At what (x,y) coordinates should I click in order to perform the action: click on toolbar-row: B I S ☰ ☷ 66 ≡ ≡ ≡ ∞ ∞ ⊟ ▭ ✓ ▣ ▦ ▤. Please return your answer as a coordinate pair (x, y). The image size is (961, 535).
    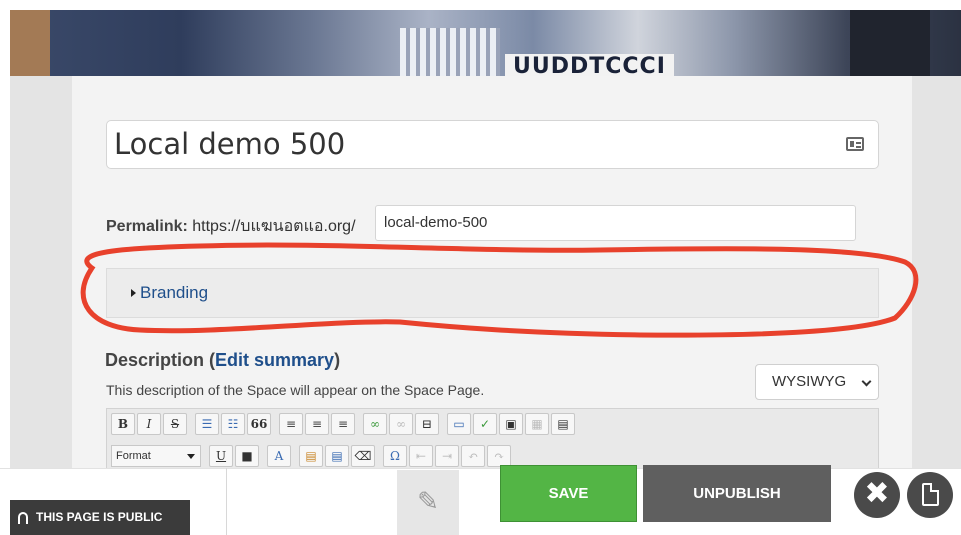
    Looking at the image, I should click on (343, 425).